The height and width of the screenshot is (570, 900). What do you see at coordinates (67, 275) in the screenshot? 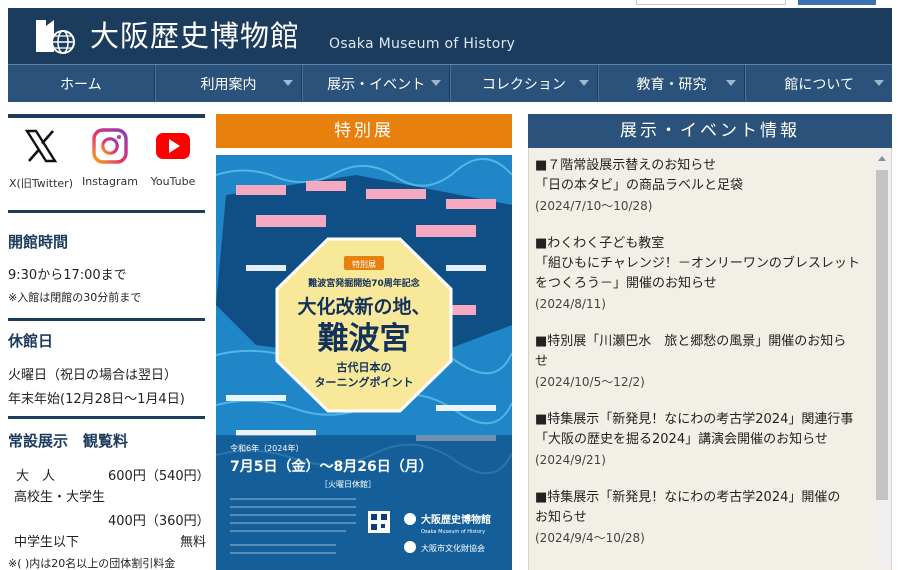
I see `hours-time: 9:30から17:00まで` at bounding box center [67, 275].